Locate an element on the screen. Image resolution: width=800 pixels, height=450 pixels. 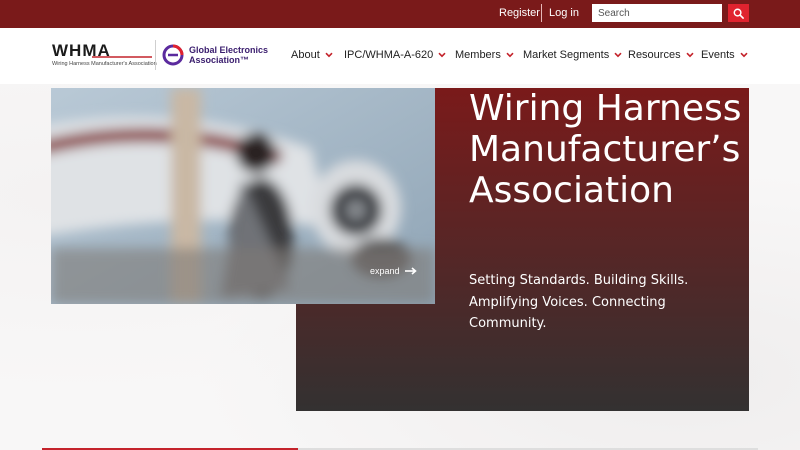
nav-item-members: Members is located at coordinates (484, 55).